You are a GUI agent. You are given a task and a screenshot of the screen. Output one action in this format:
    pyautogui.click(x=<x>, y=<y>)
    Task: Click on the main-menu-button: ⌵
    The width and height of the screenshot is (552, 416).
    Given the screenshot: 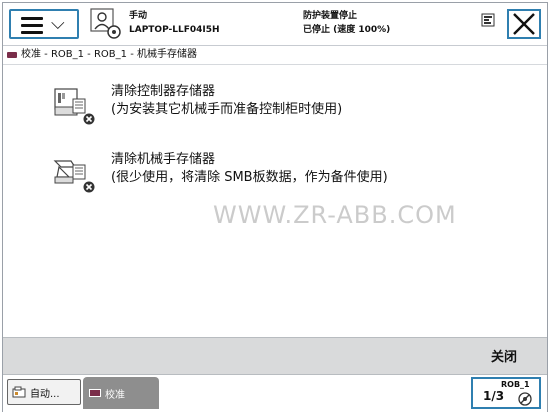 What is the action you would take?
    pyautogui.click(x=44, y=24)
    